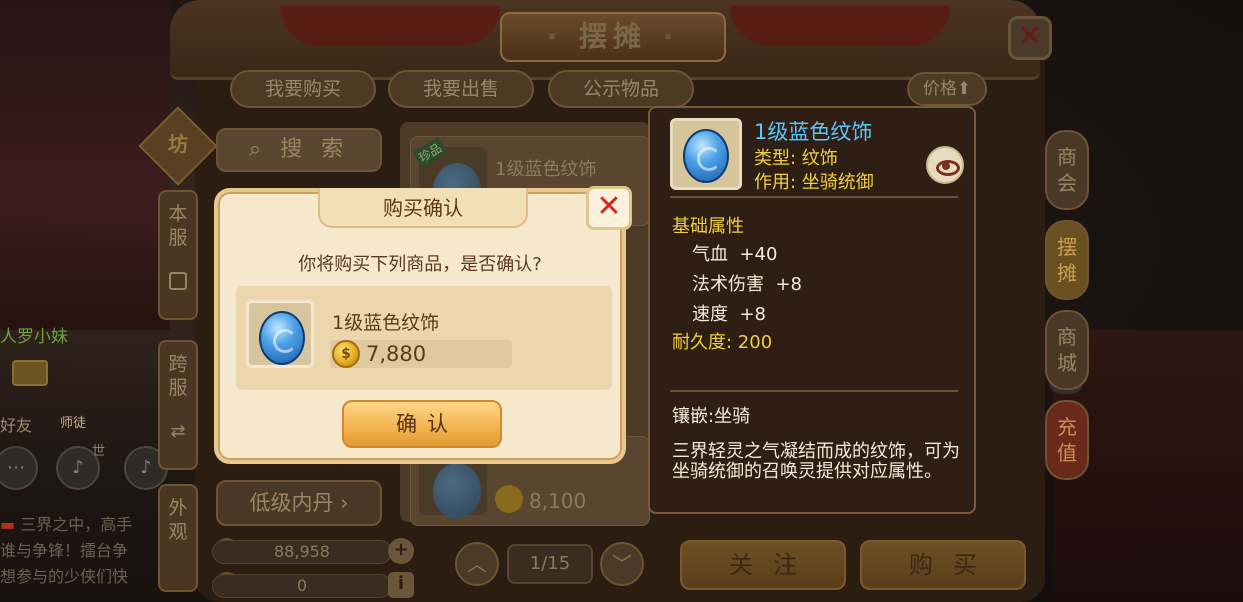 This screenshot has width=1243, height=602. What do you see at coordinates (396, 354) in the screenshot?
I see `dialog-item-price: 7,880` at bounding box center [396, 354].